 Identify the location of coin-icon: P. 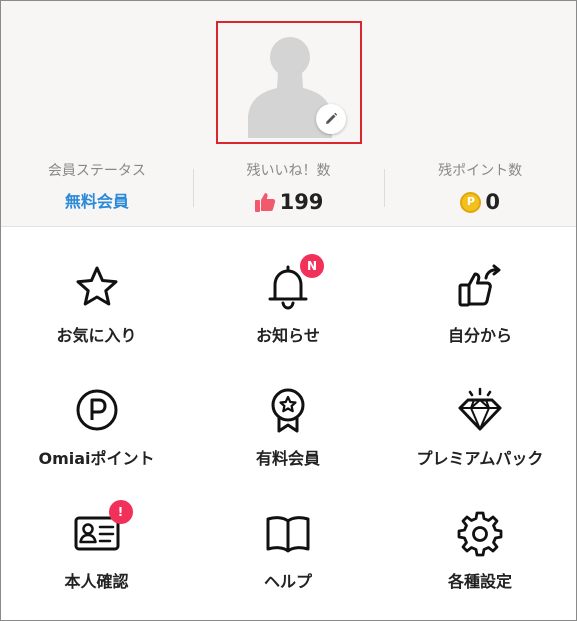
(471, 202).